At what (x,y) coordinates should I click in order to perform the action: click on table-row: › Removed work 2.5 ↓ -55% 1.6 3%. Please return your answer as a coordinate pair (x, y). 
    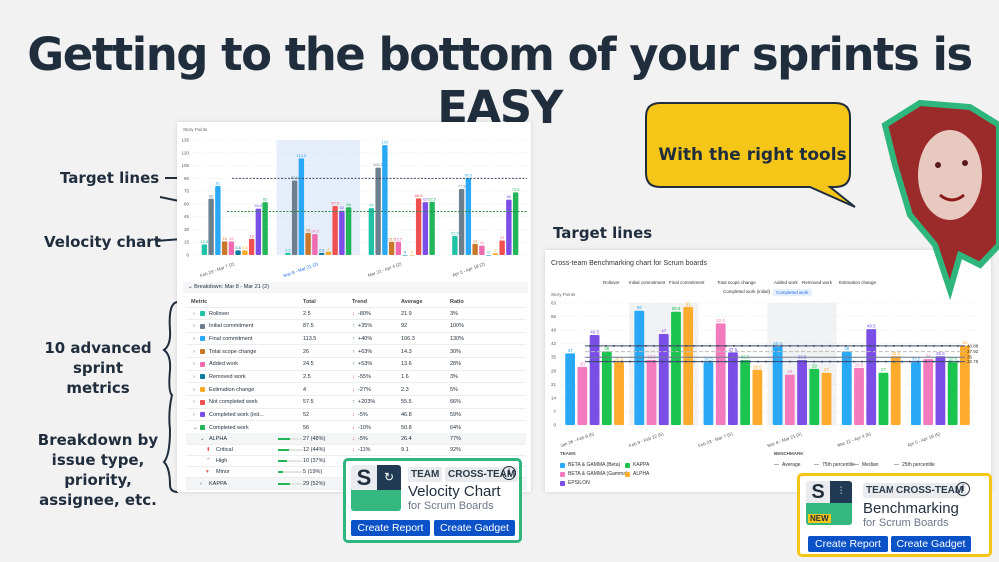
    Looking at the image, I should click on (356, 377).